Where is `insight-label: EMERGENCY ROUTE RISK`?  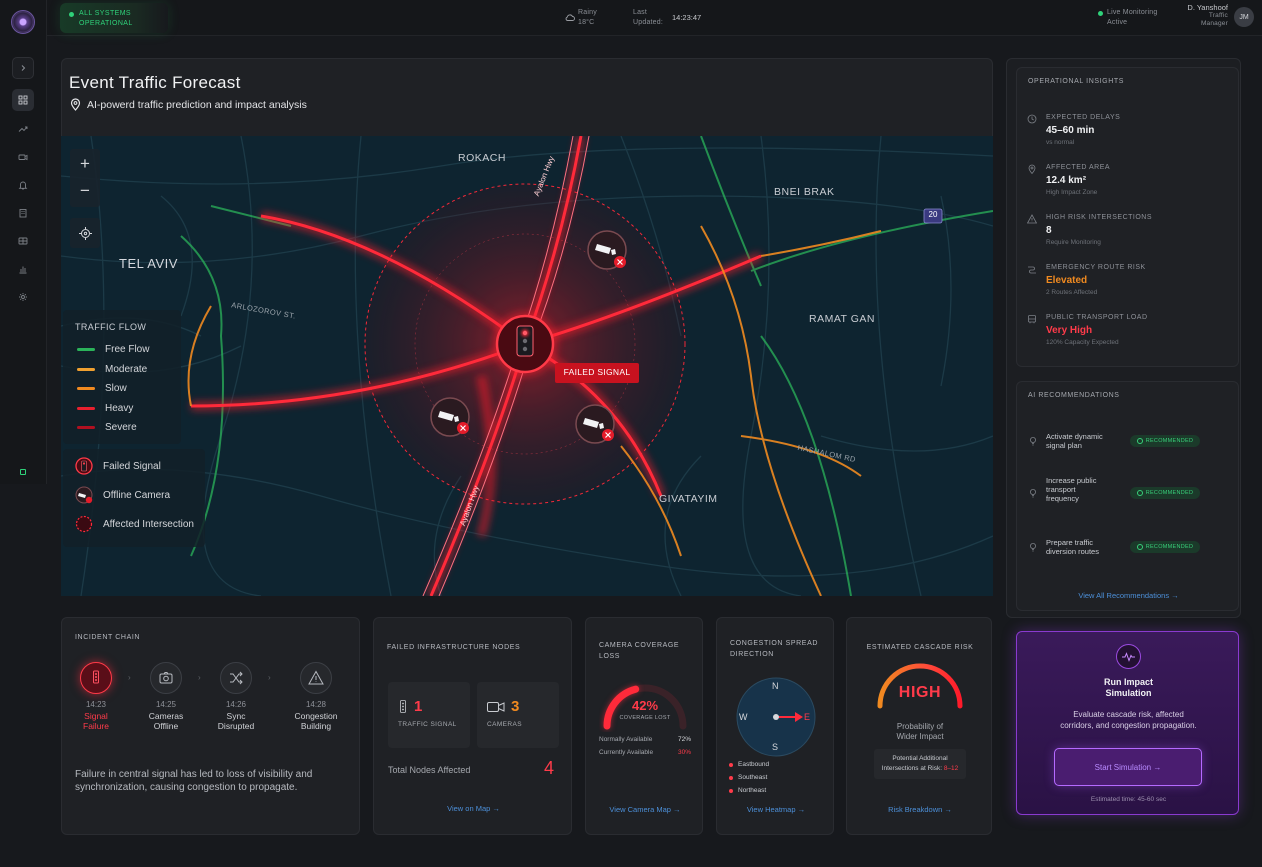 insight-label: EMERGENCY ROUTE RISK is located at coordinates (1096, 267).